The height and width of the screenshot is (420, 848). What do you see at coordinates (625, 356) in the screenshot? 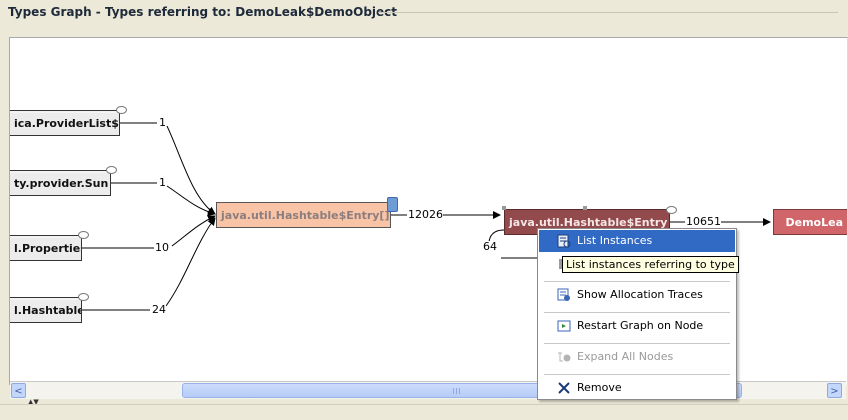
I see `menu-item-label: Expand All Nodes` at bounding box center [625, 356].